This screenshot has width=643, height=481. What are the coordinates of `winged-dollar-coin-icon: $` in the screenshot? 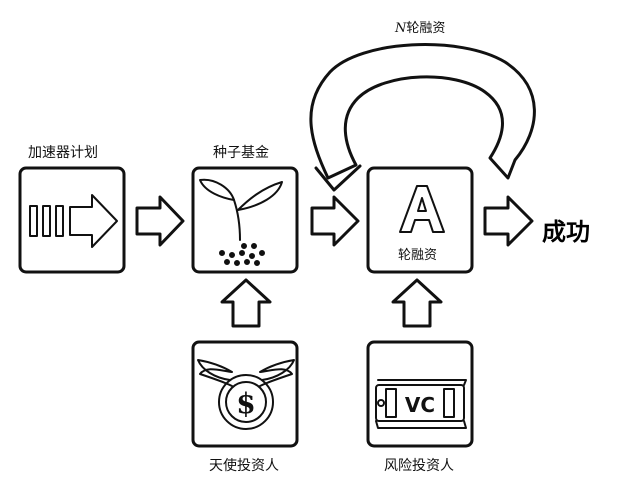 It's located at (246, 394).